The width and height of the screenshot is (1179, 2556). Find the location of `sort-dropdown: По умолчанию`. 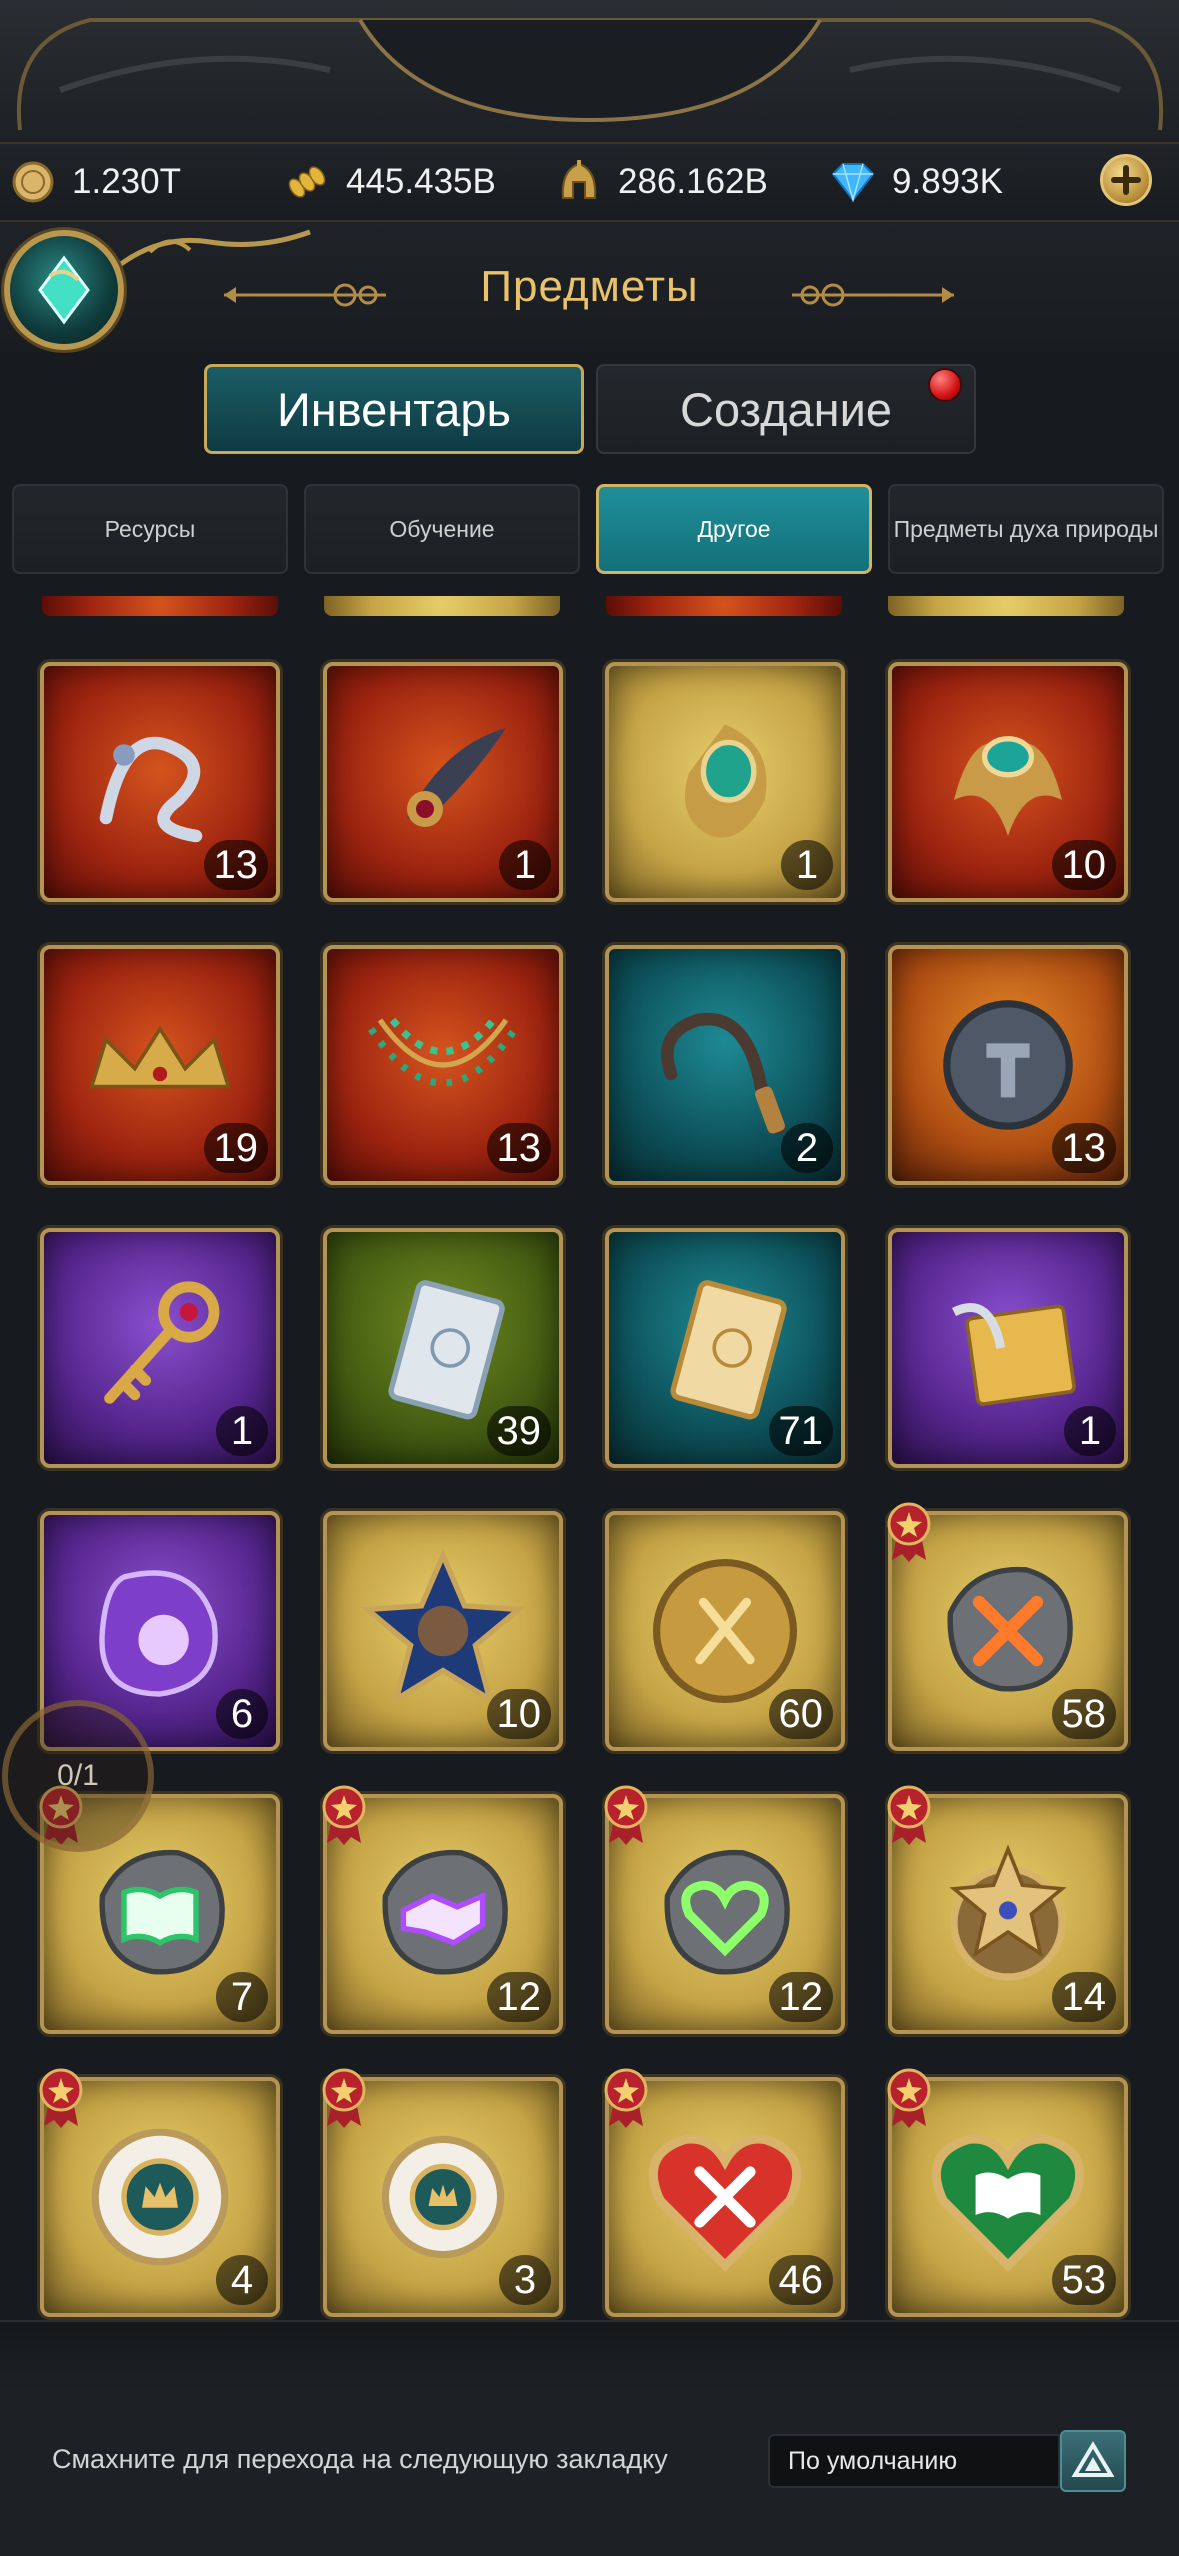

sort-dropdown: По умолчанию is located at coordinates (914, 2461).